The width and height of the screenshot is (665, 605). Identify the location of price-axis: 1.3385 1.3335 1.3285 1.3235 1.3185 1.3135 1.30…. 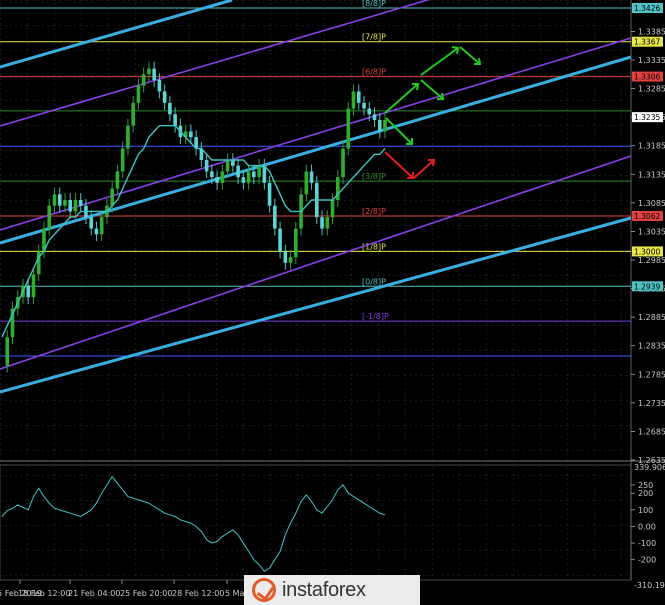
(648, 246).